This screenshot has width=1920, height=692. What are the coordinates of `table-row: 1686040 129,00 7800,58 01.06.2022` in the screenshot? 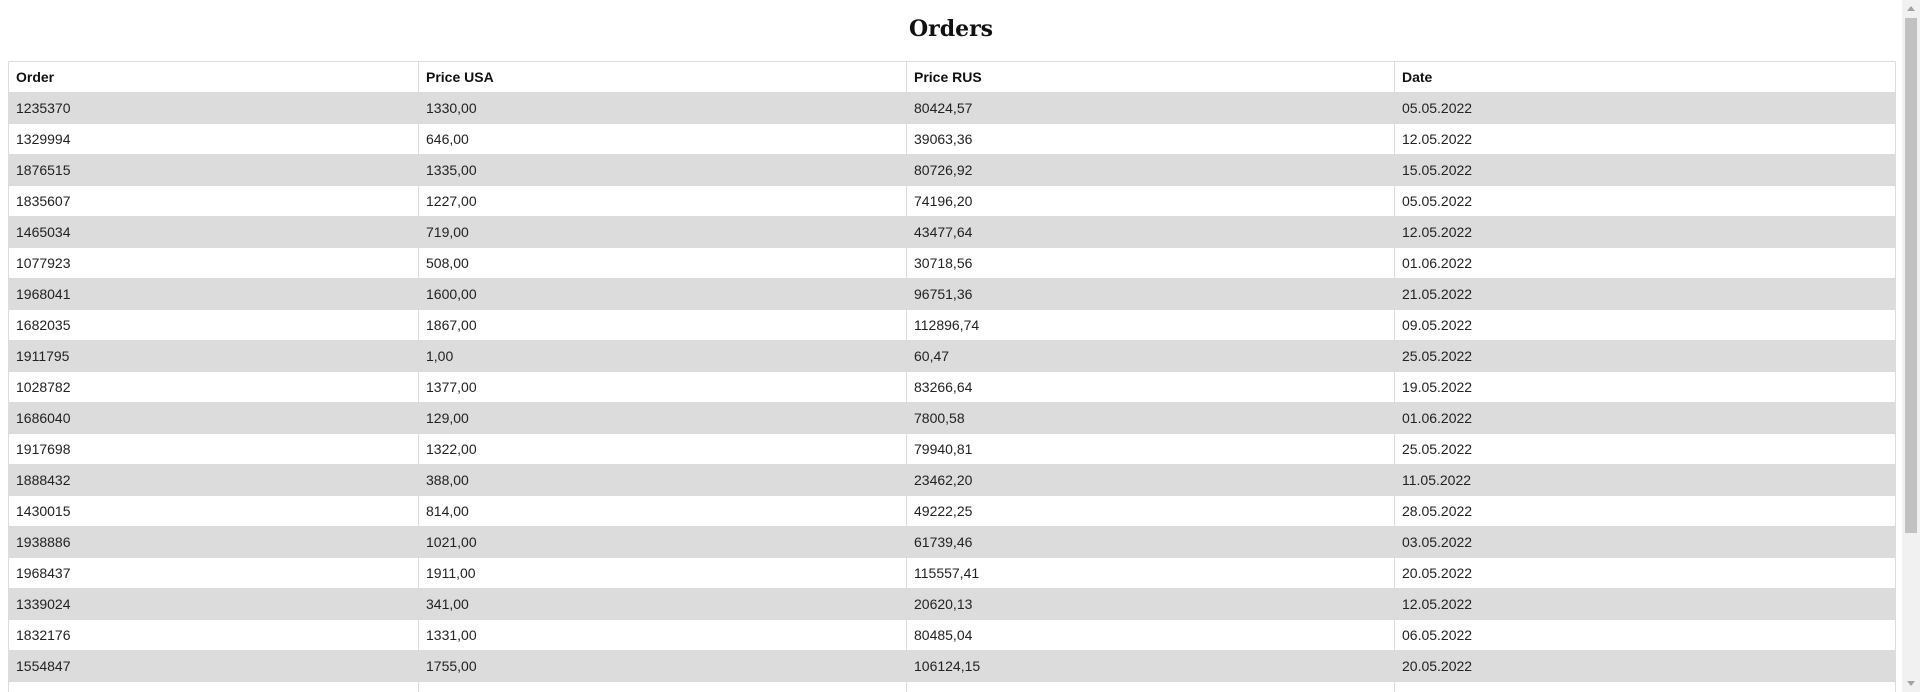 It's located at (952, 418).